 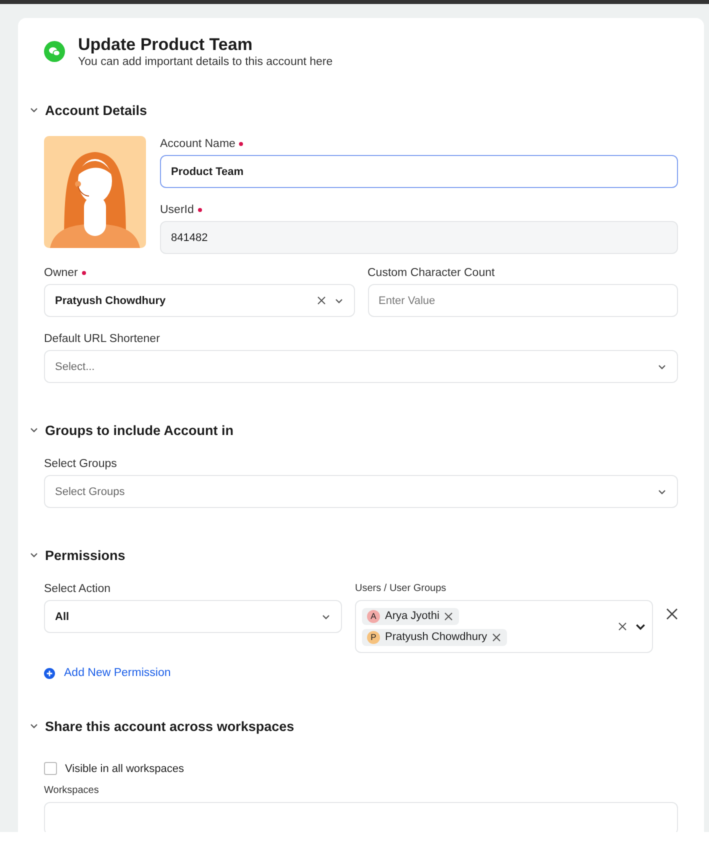 I want to click on page-title: Update Product Team, so click(x=166, y=44).